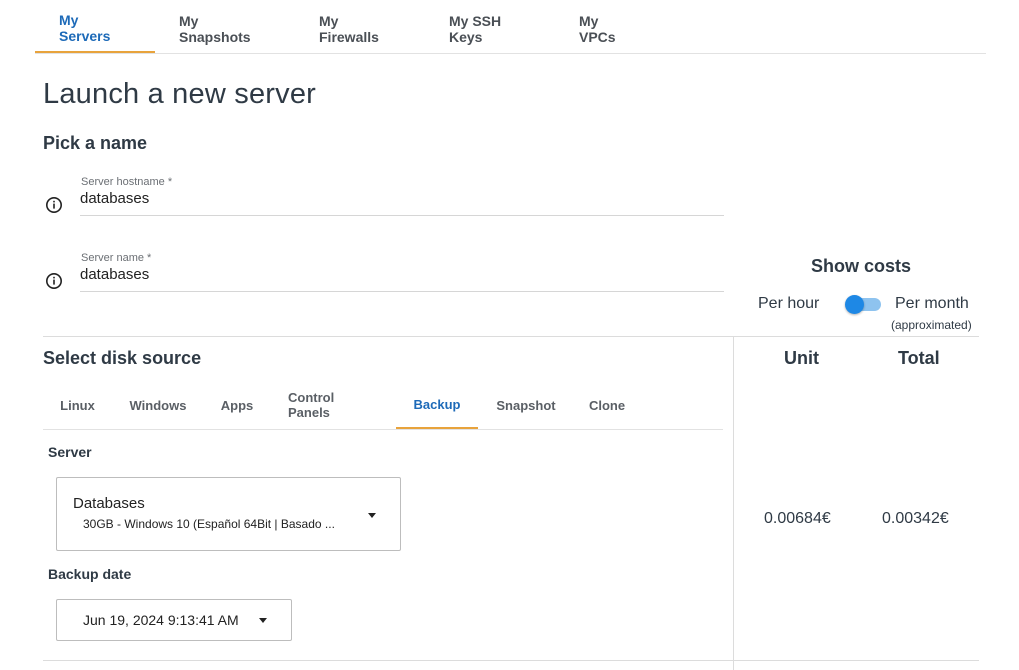 This screenshot has height=670, width=1019. What do you see at coordinates (861, 266) in the screenshot?
I see `show-costs-title: Show costs` at bounding box center [861, 266].